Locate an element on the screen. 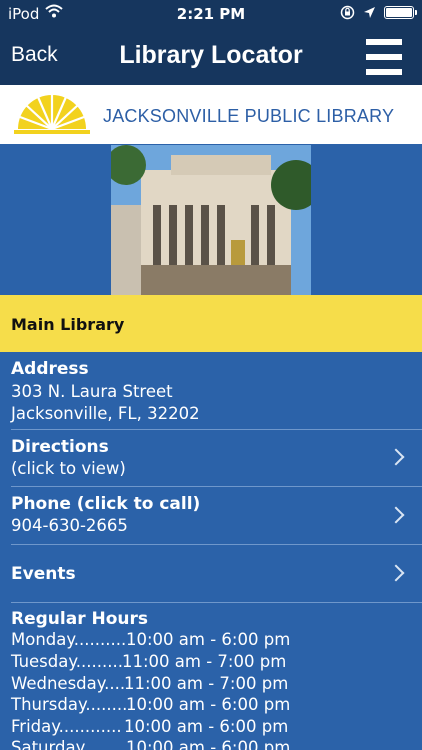  address-heading: Address is located at coordinates (50, 369).